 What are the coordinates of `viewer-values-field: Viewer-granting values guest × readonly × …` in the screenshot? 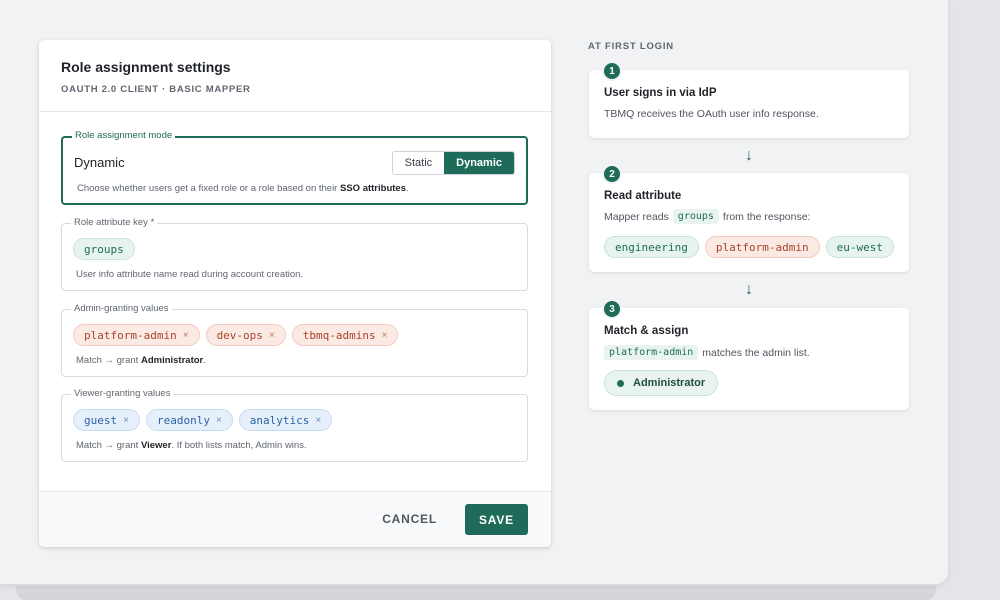 It's located at (294, 425).